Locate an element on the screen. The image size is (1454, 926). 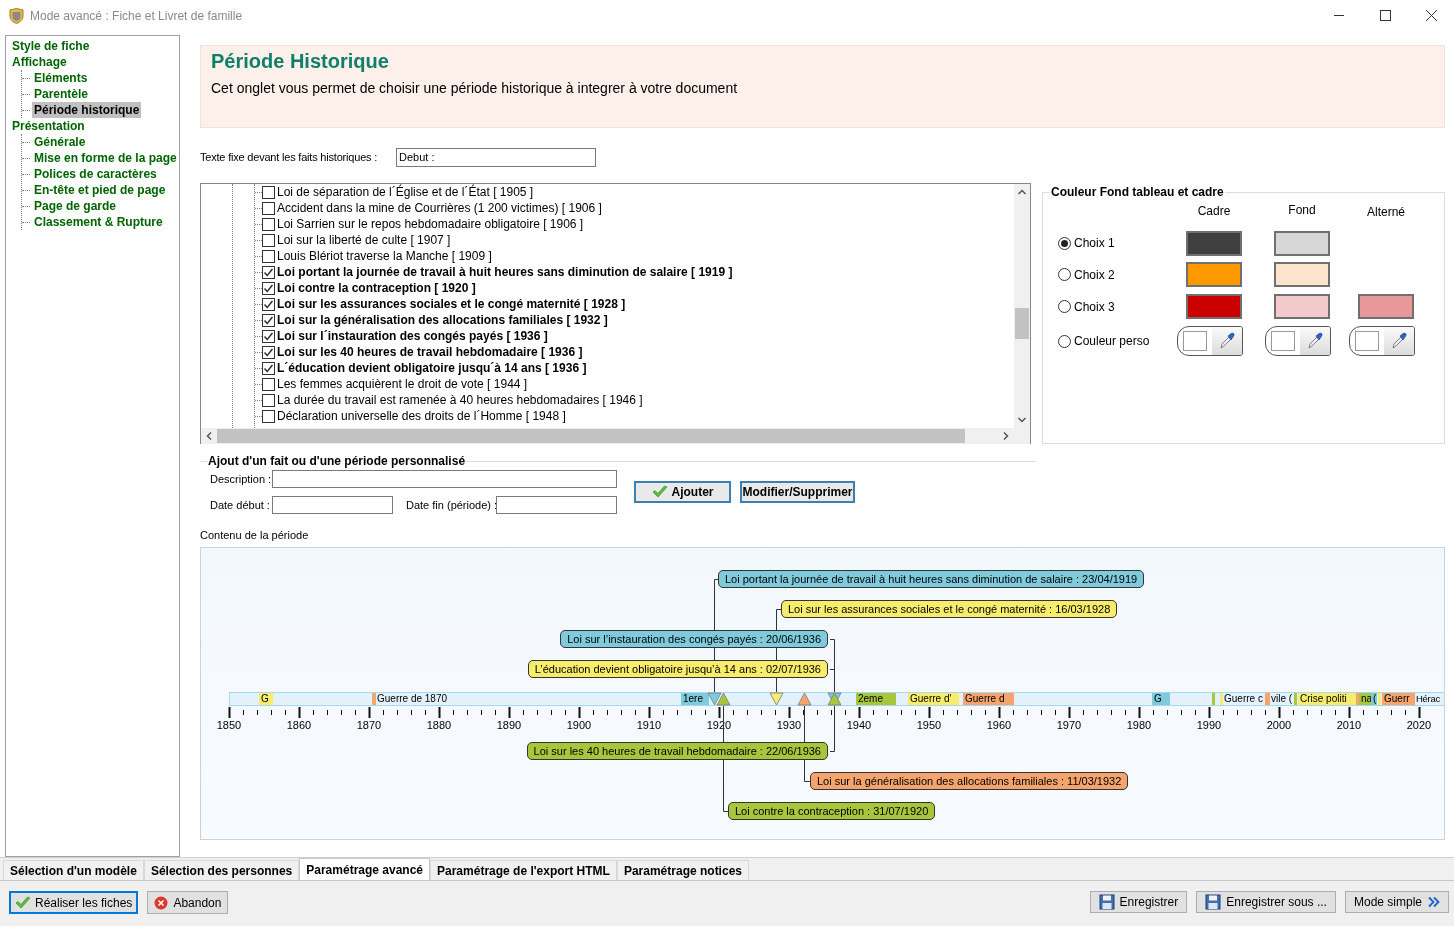
vertical-scrollbar is located at coordinates (1022, 306).